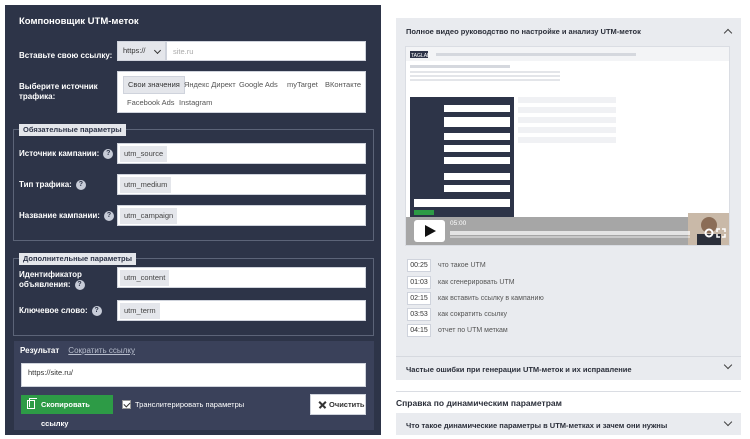  I want to click on source-option-mytarget: myTarget, so click(302, 85).